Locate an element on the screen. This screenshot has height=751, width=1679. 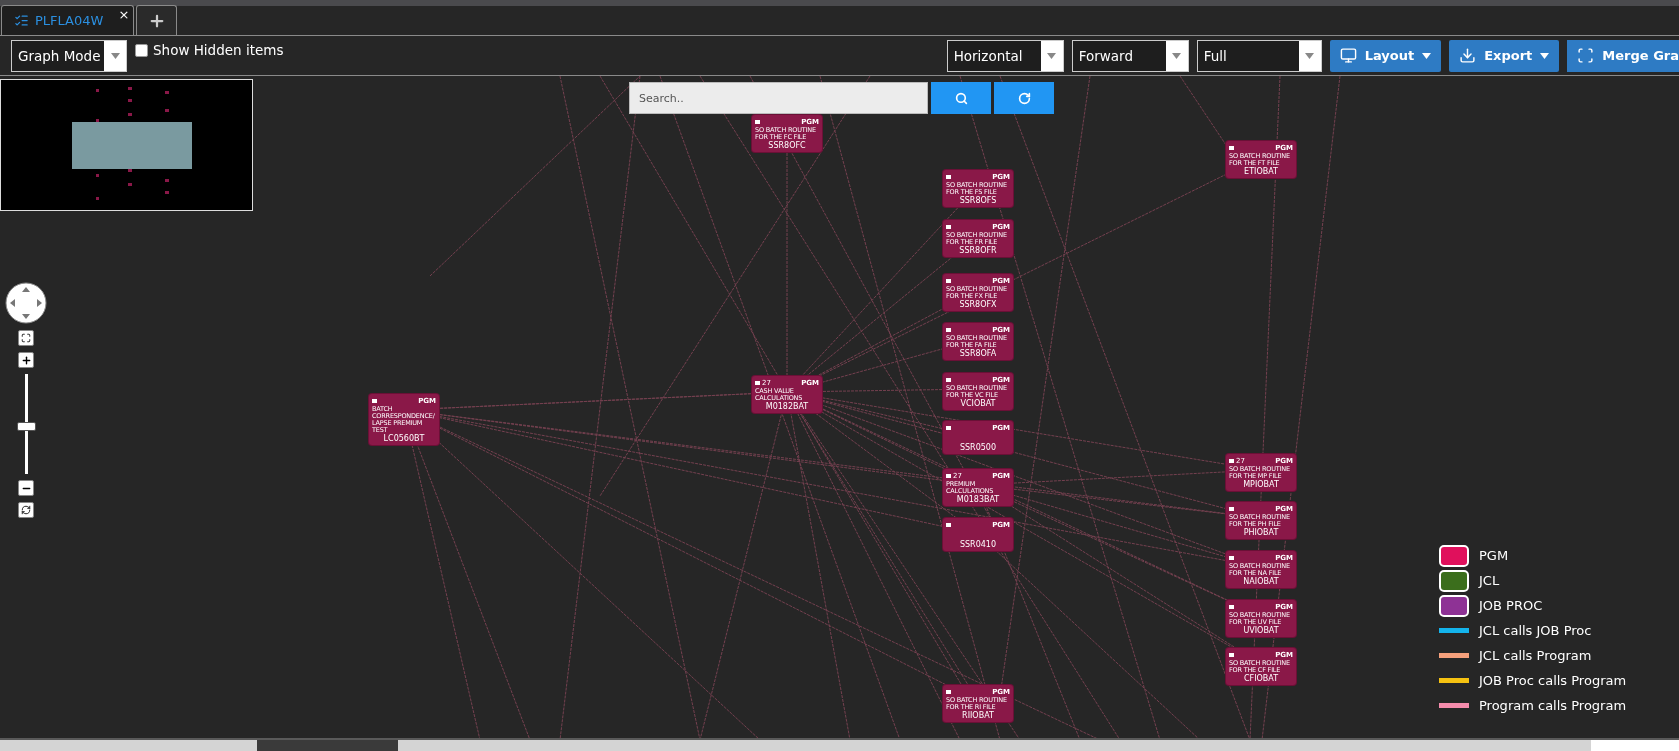
legend-label: JCL calls Program is located at coordinates (1535, 655).